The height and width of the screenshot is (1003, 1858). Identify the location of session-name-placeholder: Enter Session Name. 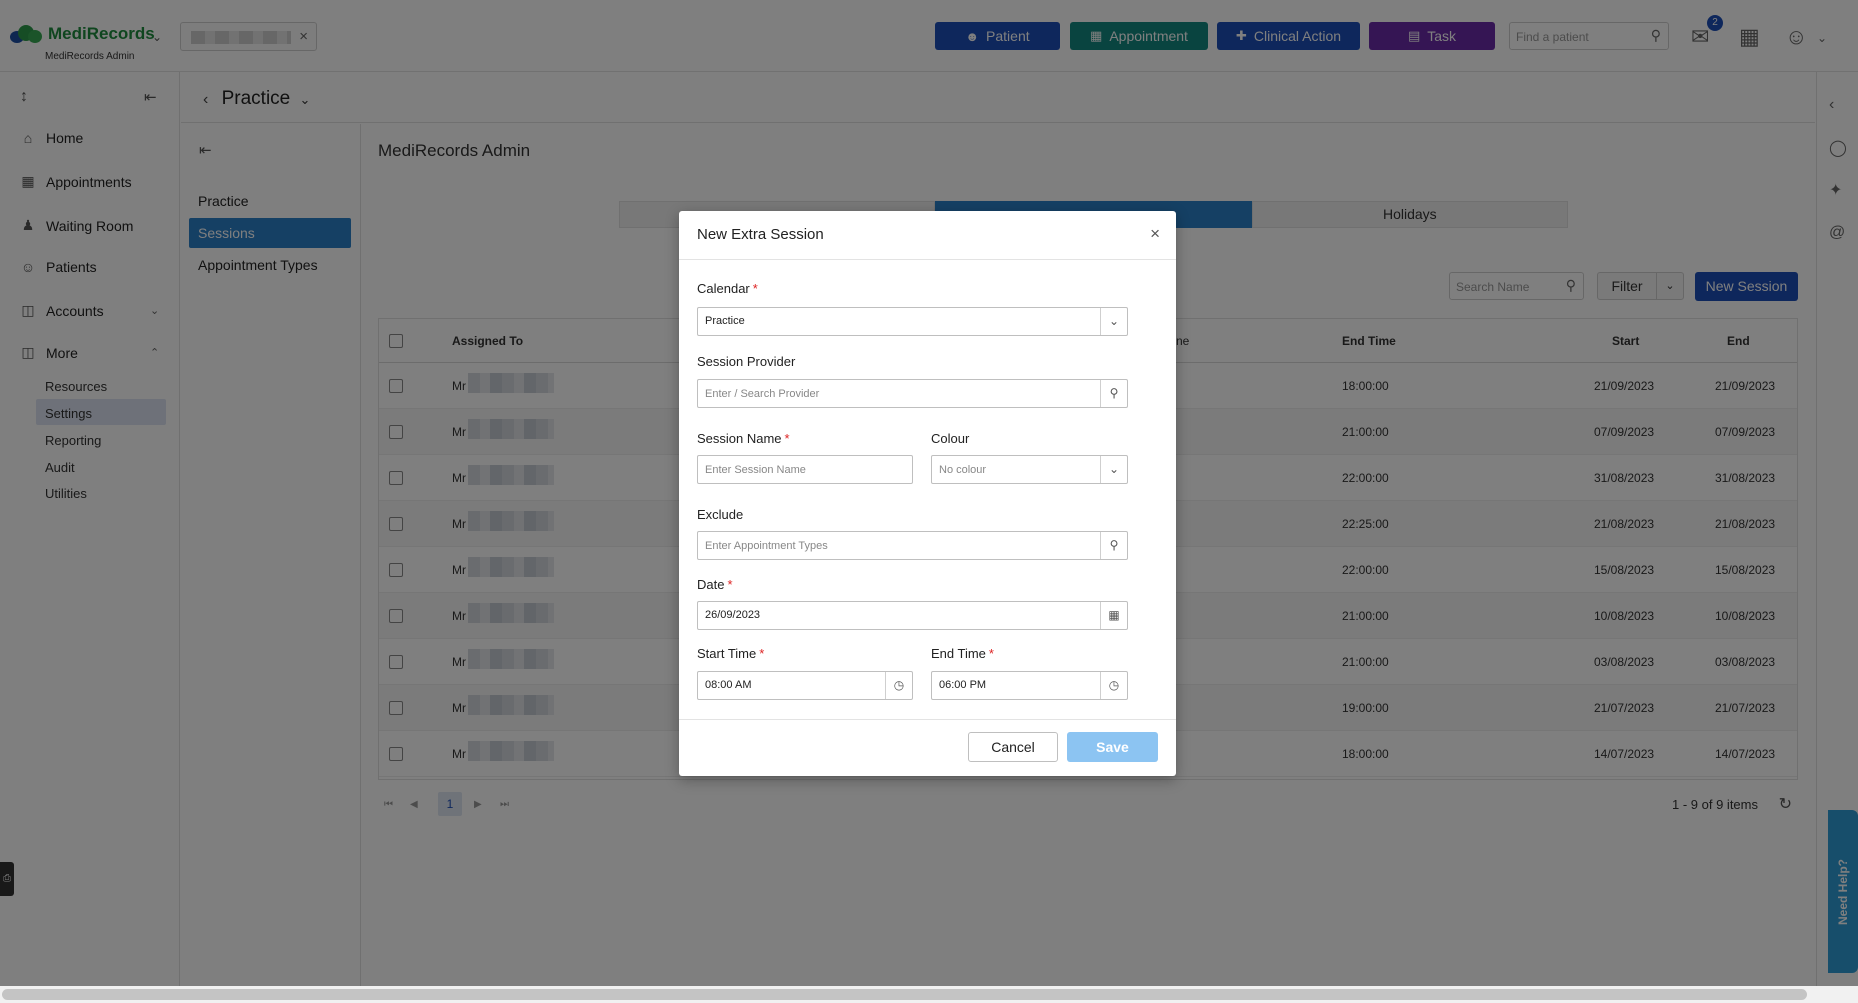
(755, 470).